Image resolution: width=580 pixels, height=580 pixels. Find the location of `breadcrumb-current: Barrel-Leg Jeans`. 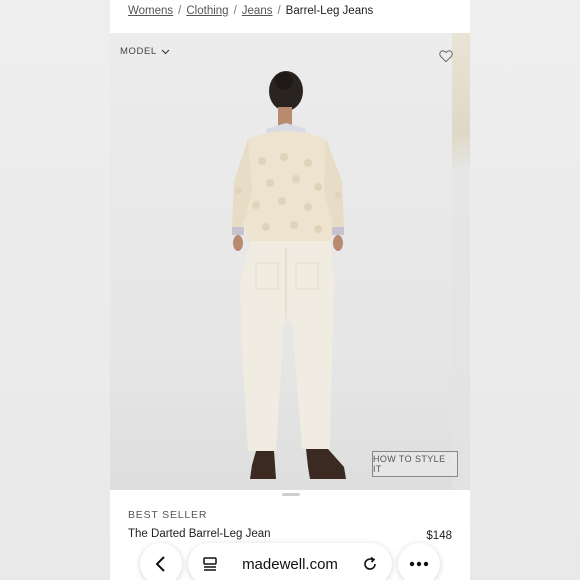

breadcrumb-current: Barrel-Leg Jeans is located at coordinates (329, 11).